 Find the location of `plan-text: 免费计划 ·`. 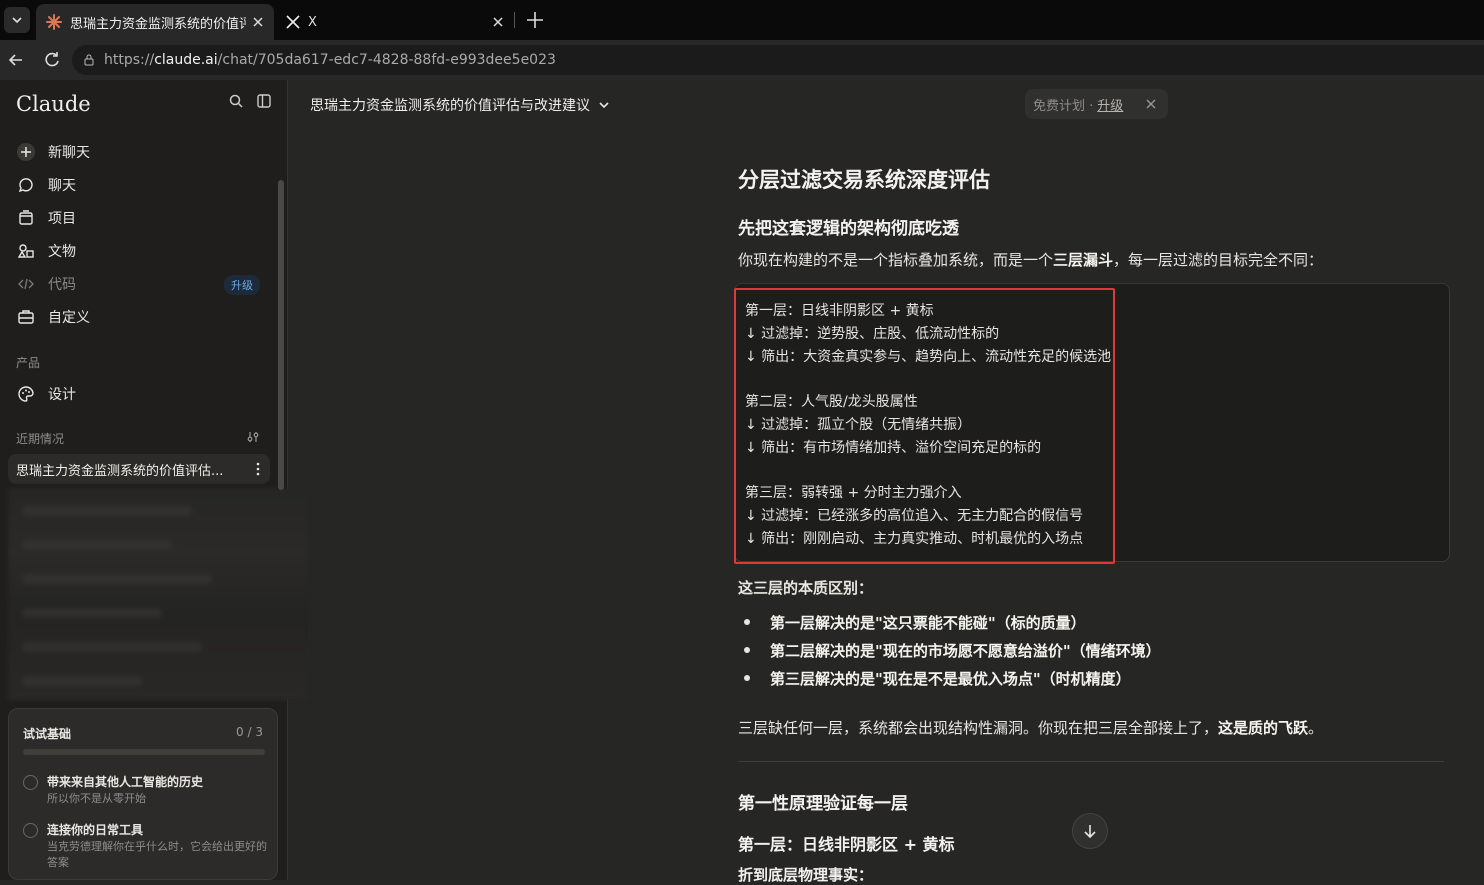

plan-text: 免费计划 · is located at coordinates (1063, 106).